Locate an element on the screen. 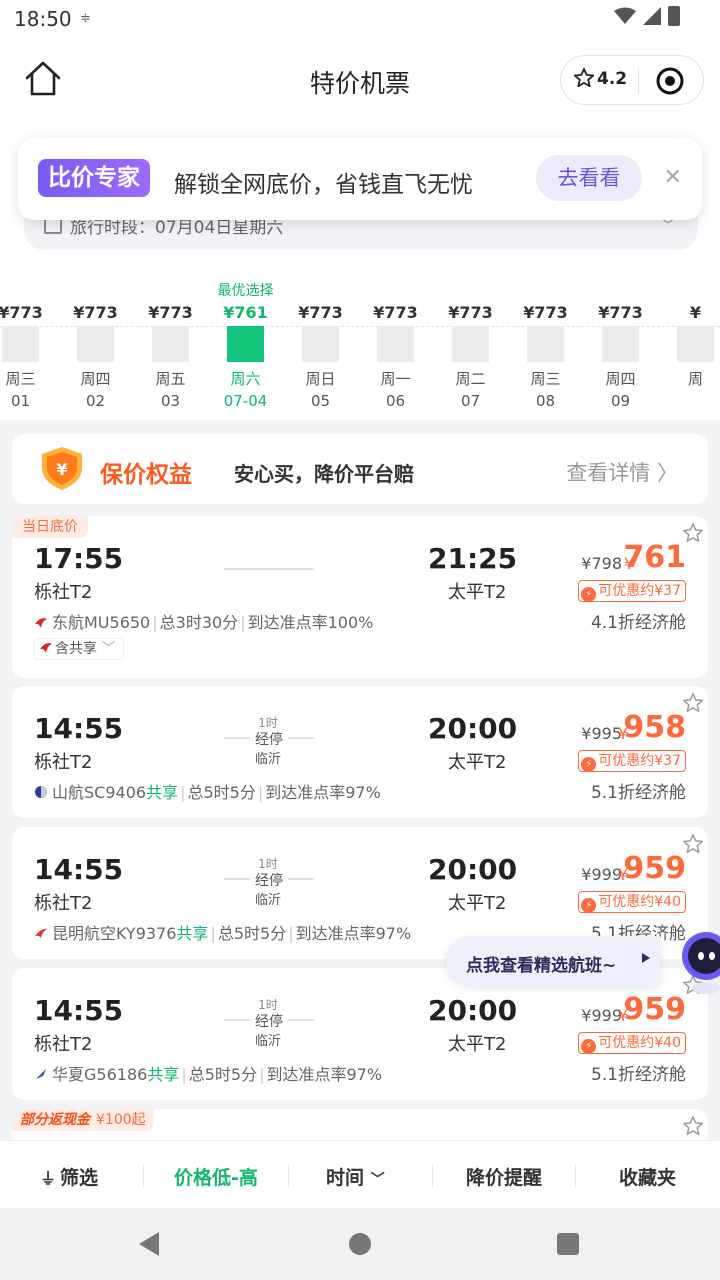 The width and height of the screenshot is (720, 1280). play-arrow-icon is located at coordinates (646, 958).